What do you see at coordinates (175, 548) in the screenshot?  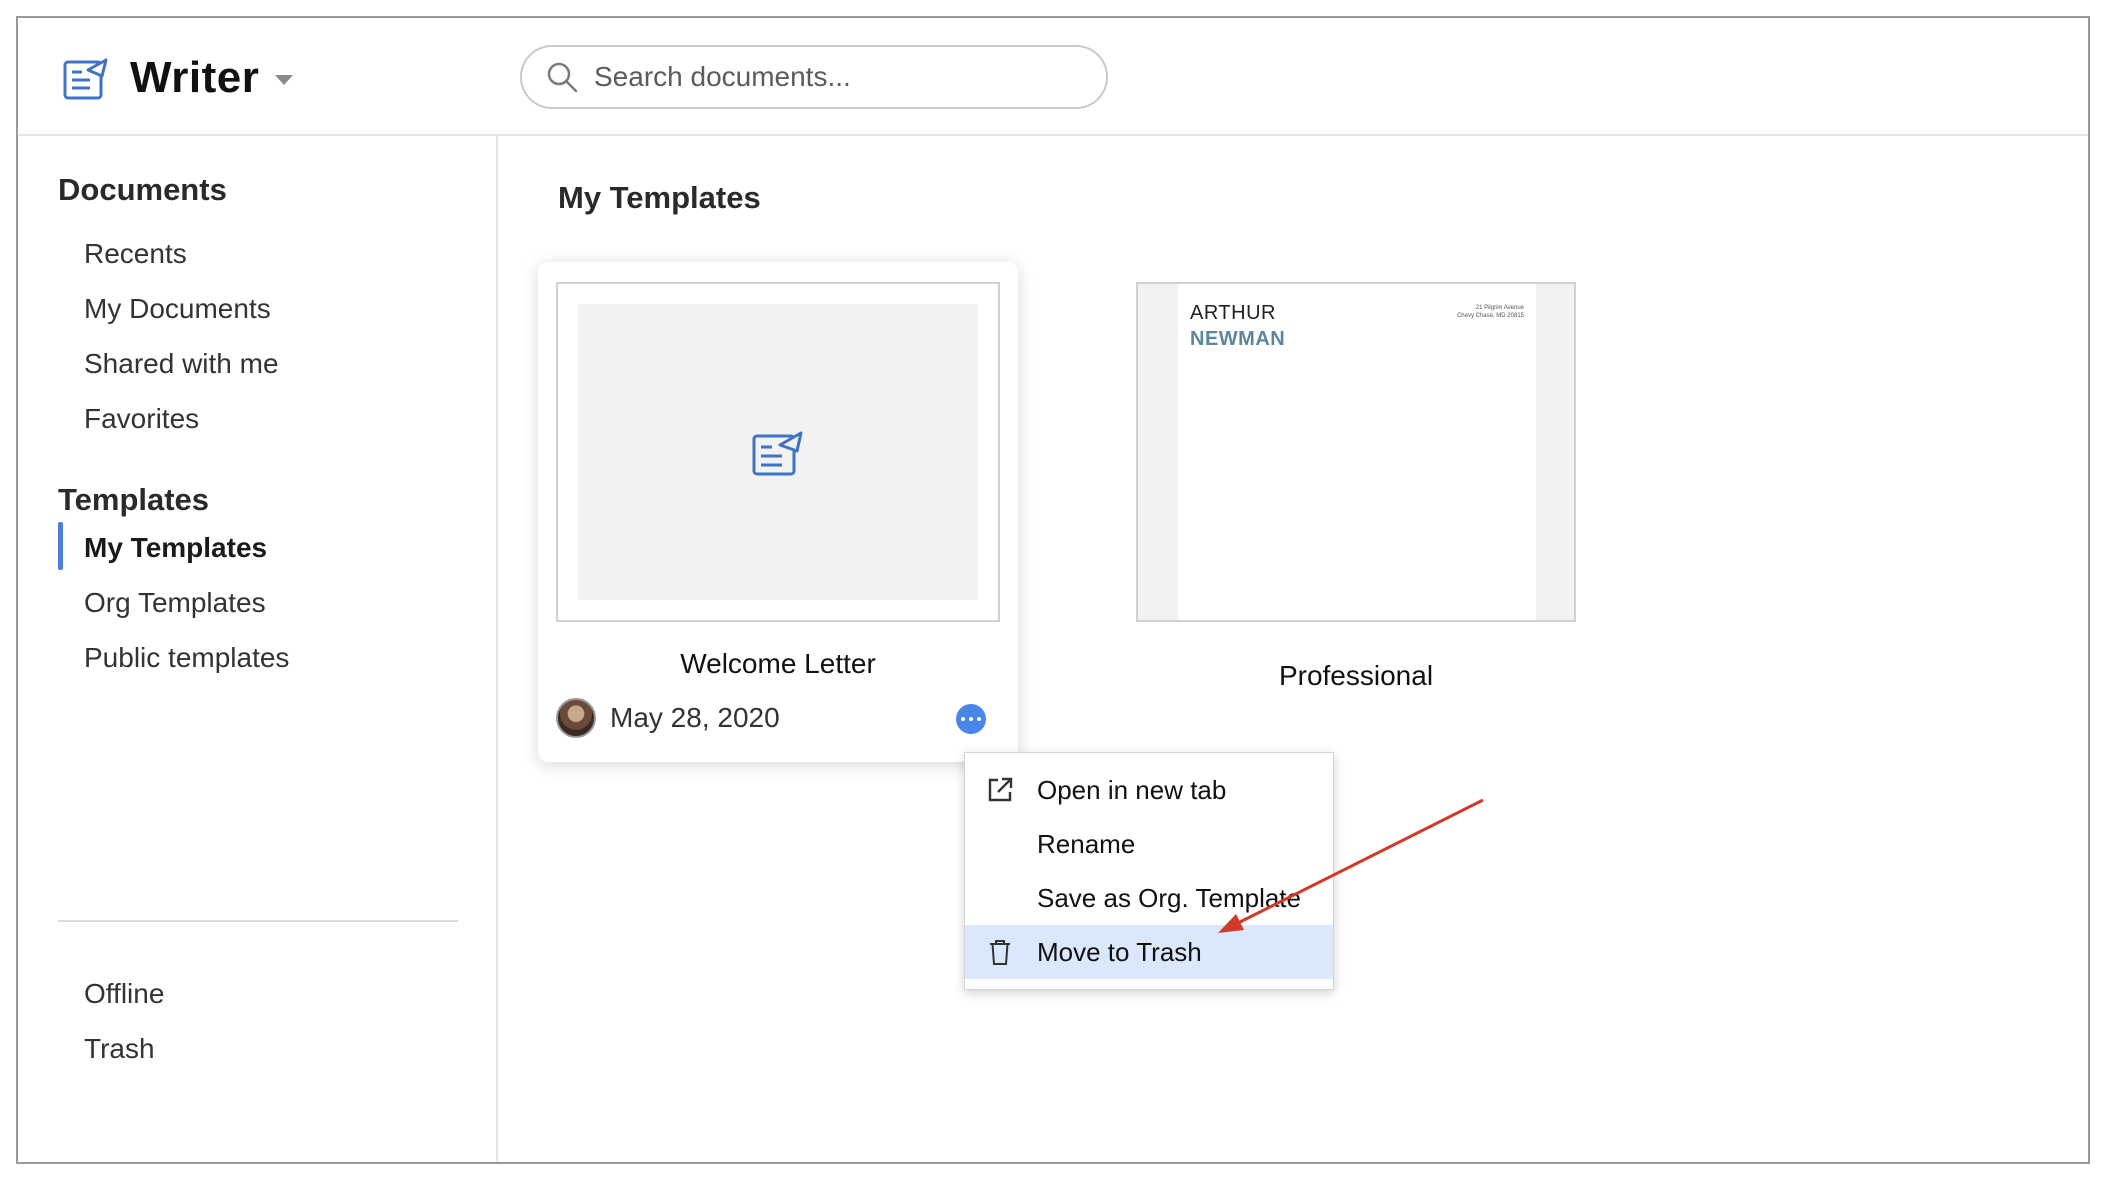 I see `sidebar-item-my-templates: My Templates` at bounding box center [175, 548].